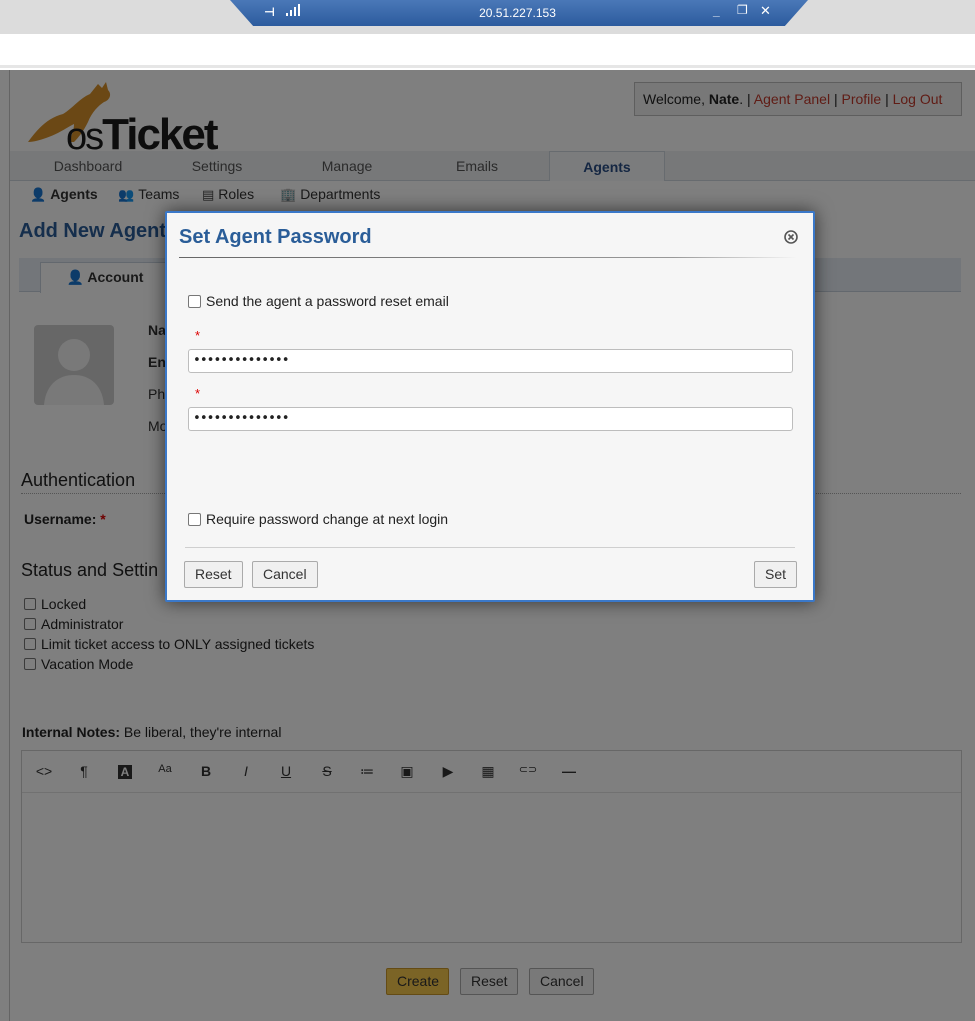 This screenshot has width=975, height=1021. I want to click on confirm-password-input: ••••••••••••••, so click(490, 419).